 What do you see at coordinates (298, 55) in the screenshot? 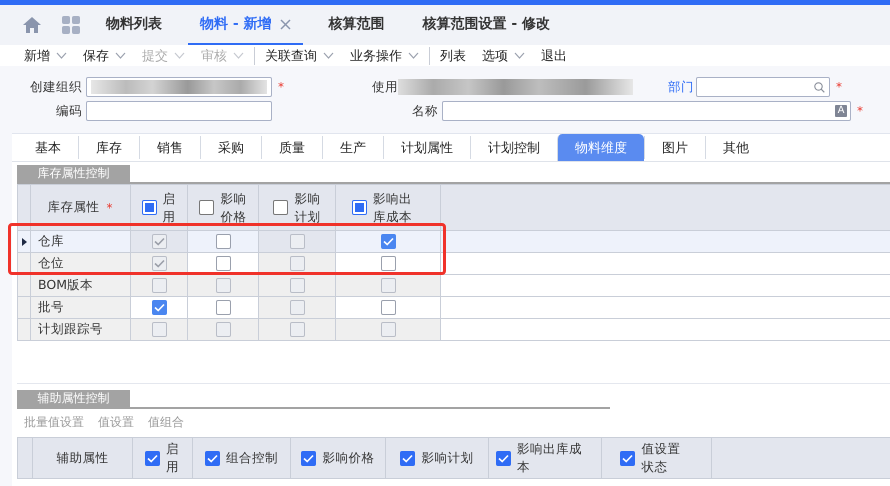
I see `toolbar-button: 关联查询` at bounding box center [298, 55].